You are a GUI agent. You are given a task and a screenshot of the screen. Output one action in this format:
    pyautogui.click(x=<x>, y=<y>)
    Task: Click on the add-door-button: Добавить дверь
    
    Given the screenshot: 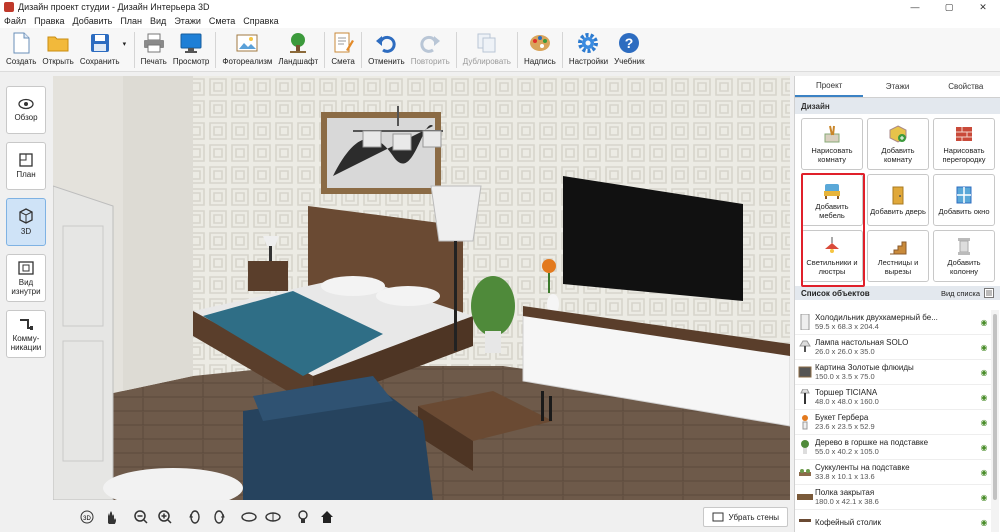 What is the action you would take?
    pyautogui.click(x=898, y=200)
    